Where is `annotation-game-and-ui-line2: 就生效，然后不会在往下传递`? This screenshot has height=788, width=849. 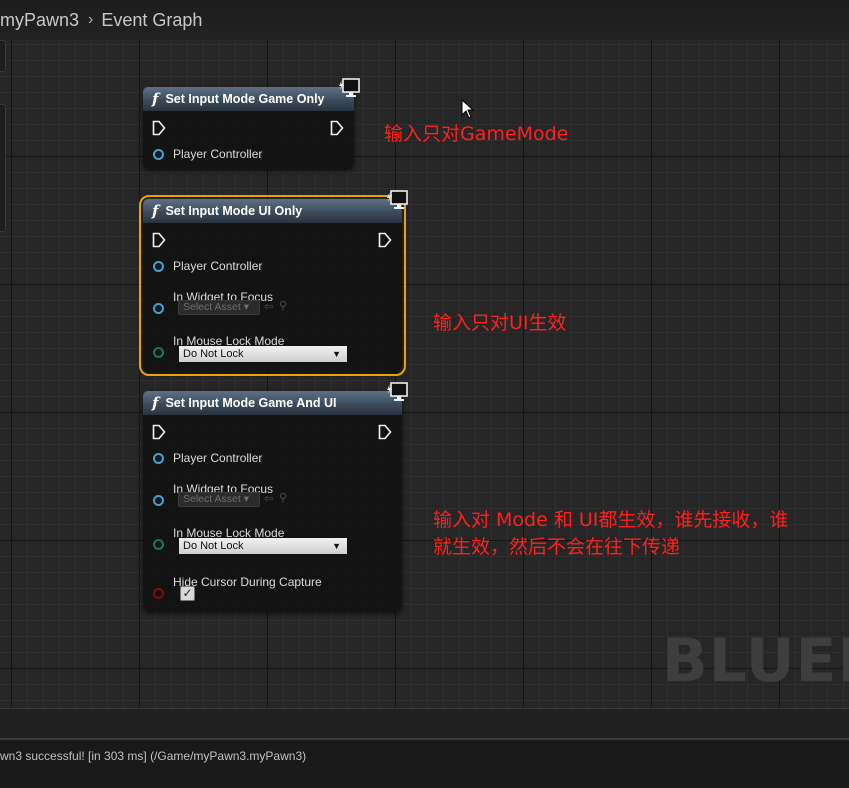
annotation-game-and-ui-line2: 就生效，然后不会在往下传递 is located at coordinates (557, 547).